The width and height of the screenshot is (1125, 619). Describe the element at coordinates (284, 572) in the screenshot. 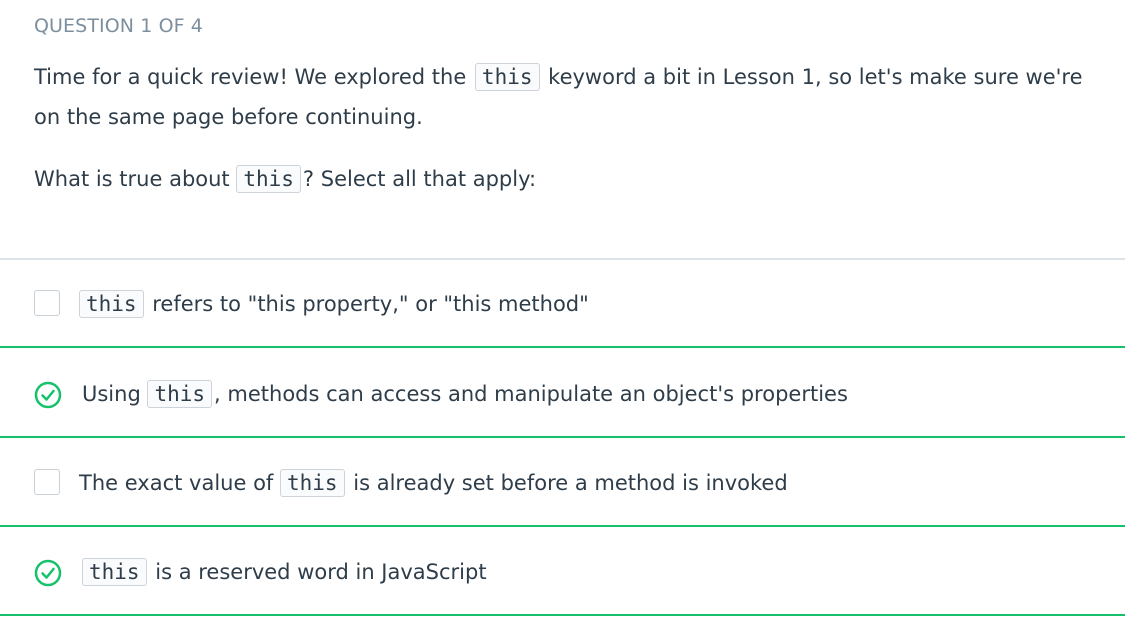

I see `answer-option-label: this is a reserved word in JavaScript` at that location.